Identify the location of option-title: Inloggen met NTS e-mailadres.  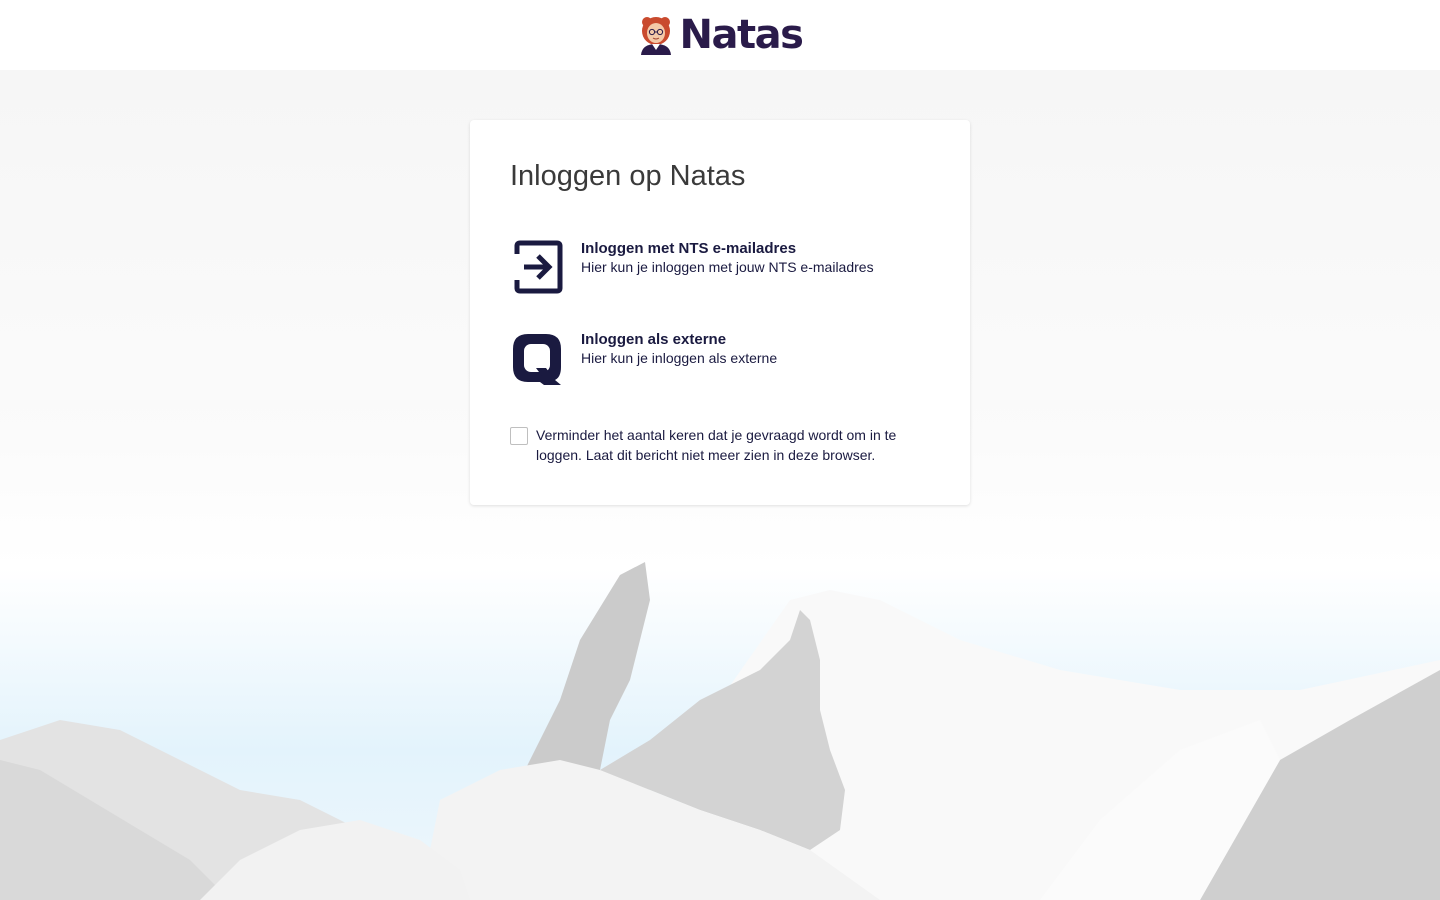
(689, 248).